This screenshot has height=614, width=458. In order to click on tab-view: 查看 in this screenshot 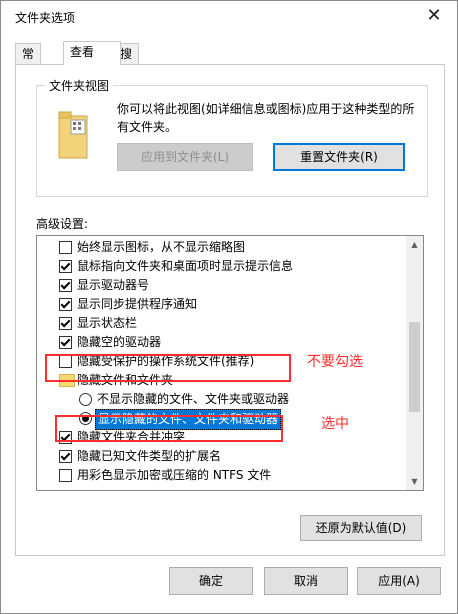, I will do `click(92, 53)`.